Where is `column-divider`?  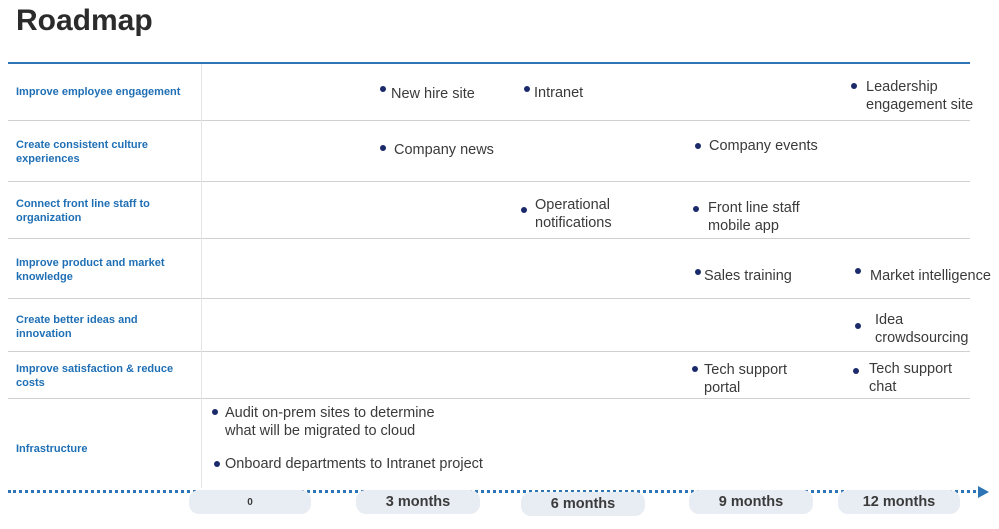
column-divider is located at coordinates (201, 276).